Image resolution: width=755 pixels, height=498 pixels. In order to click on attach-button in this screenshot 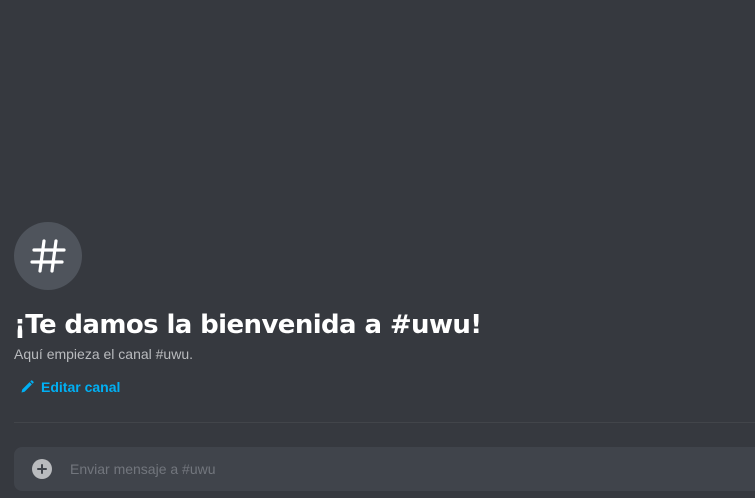, I will do `click(42, 469)`.